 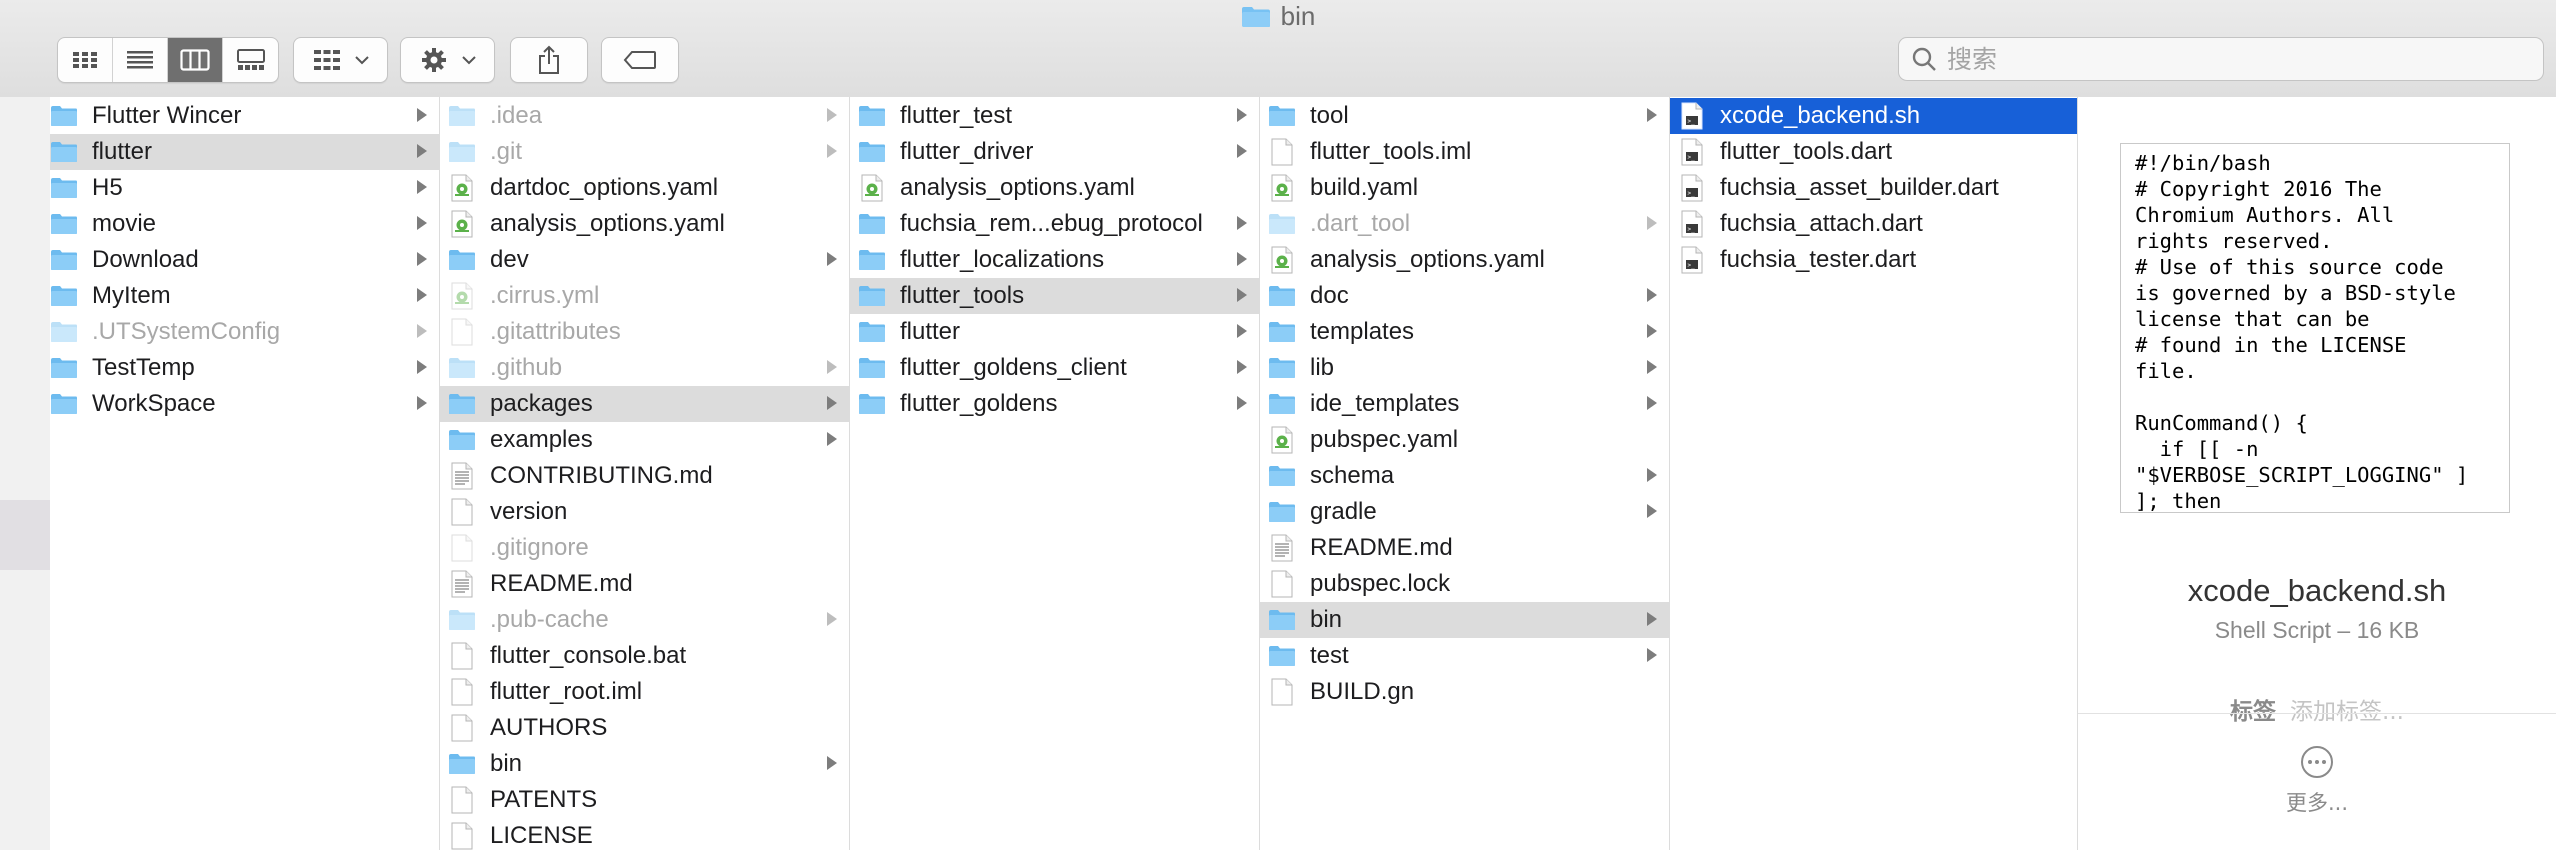 I want to click on folder-row: doc, so click(x=1464, y=296).